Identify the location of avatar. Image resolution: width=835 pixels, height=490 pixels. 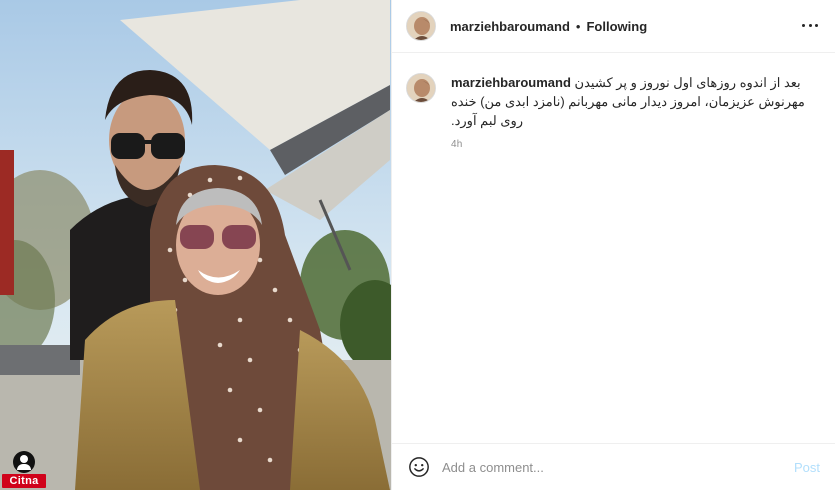
(421, 26).